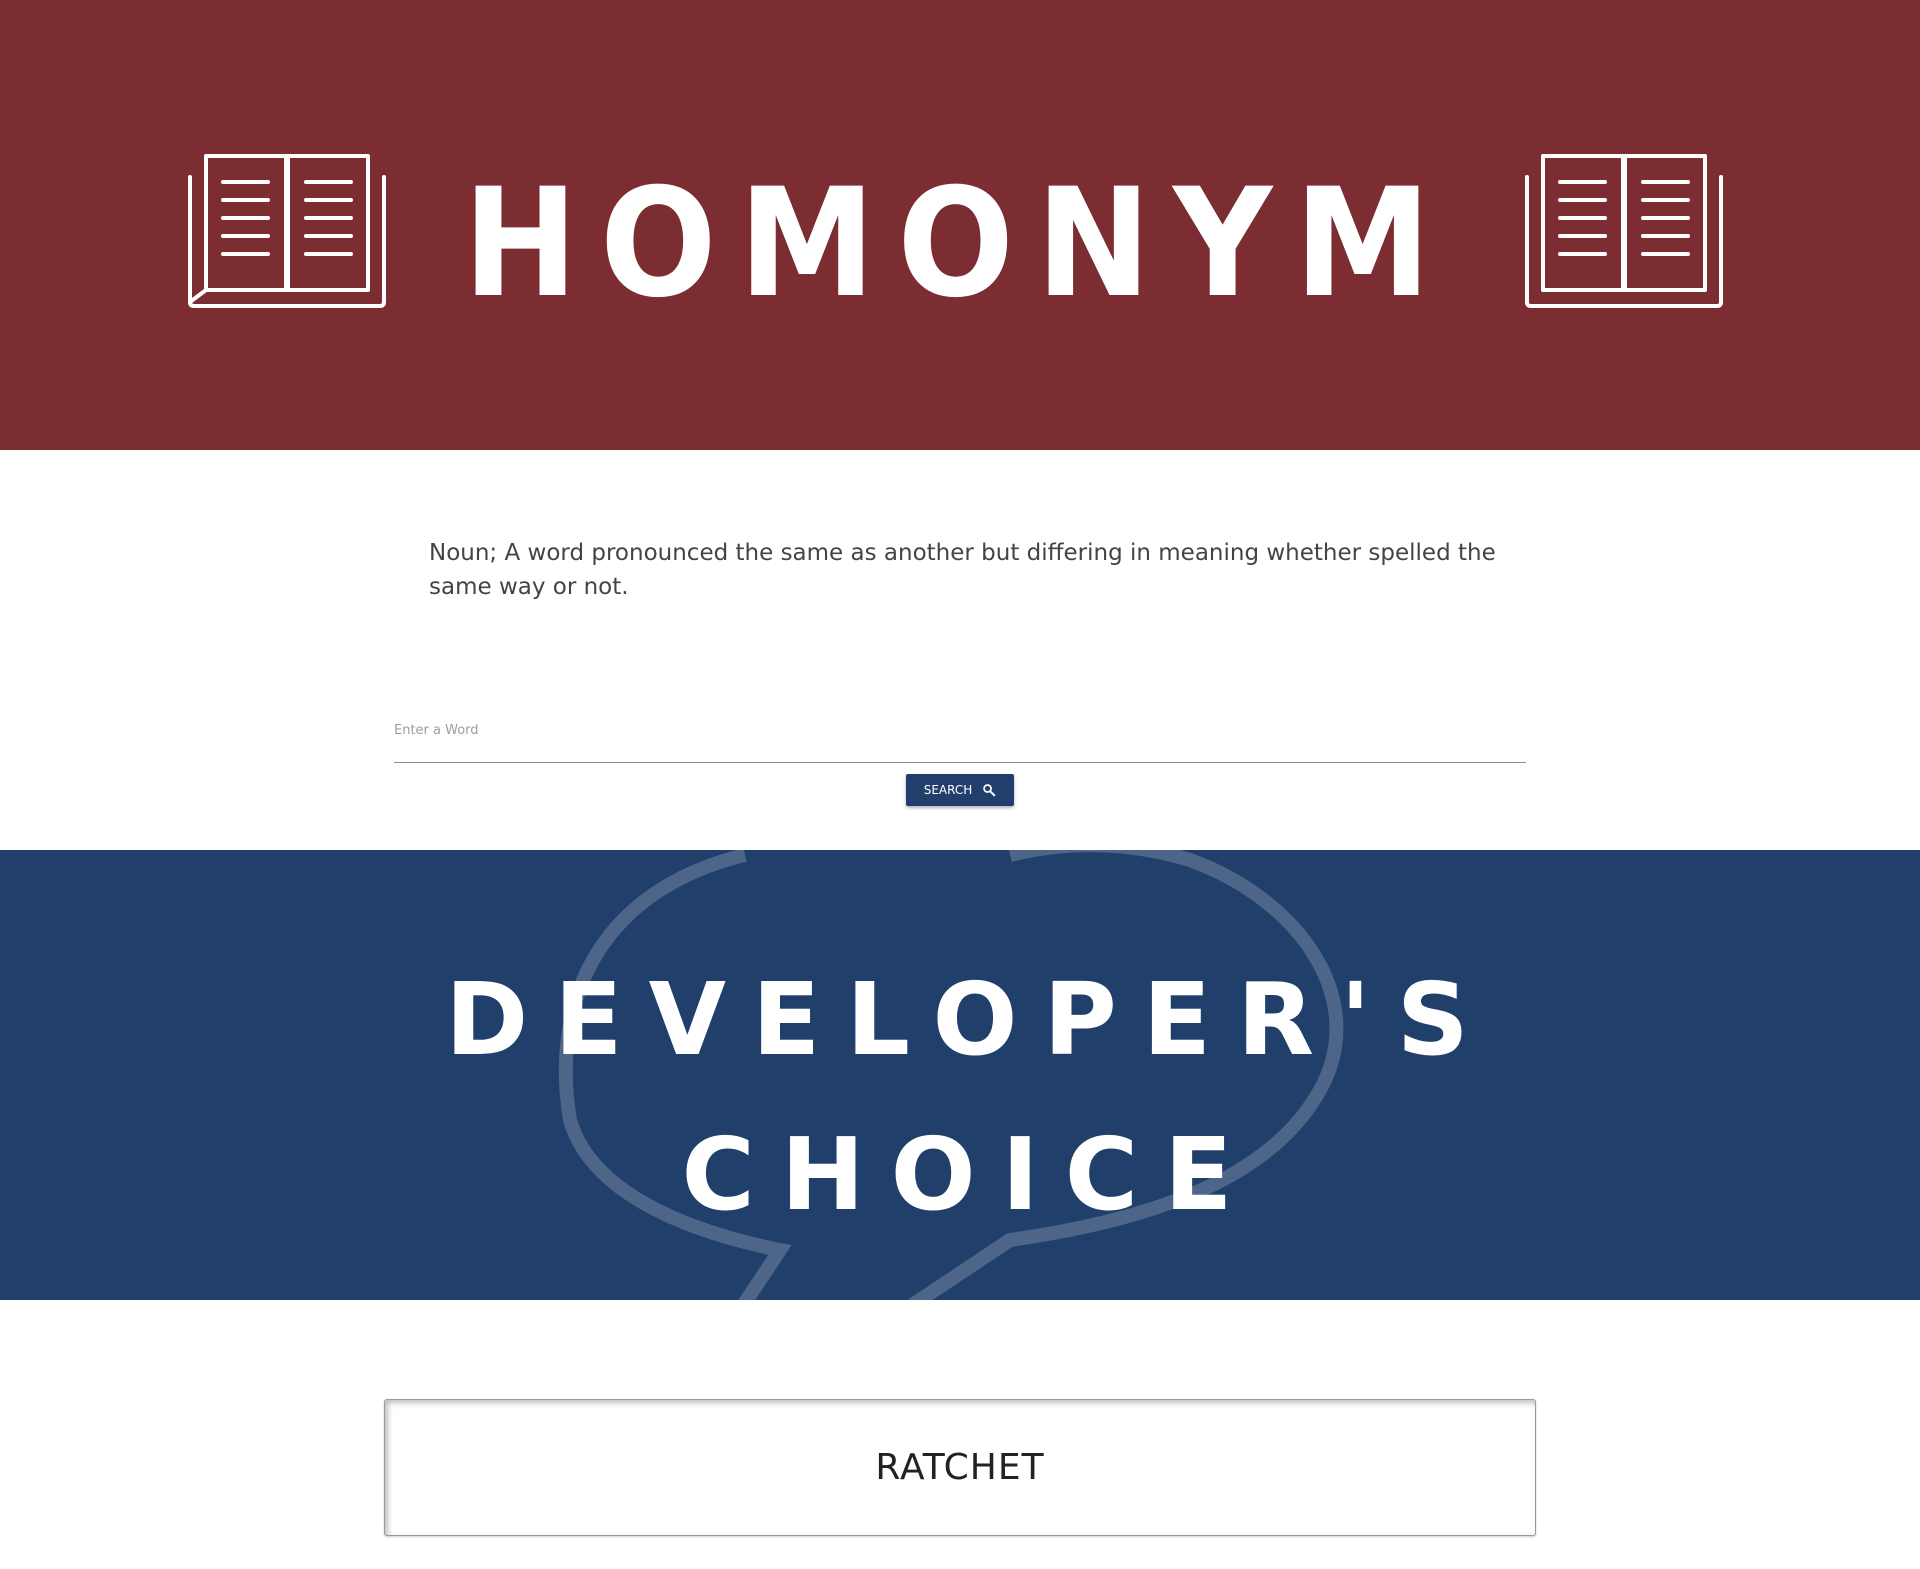  I want to click on search-field, so click(960, 736).